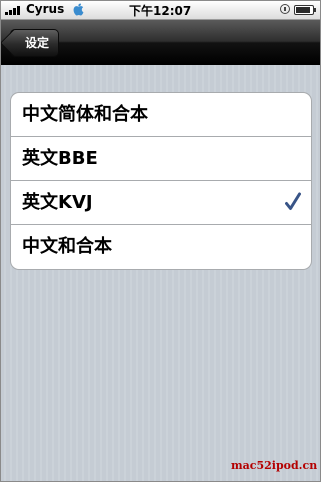 The height and width of the screenshot is (482, 321). I want to click on option-row-chinese-simplified-union: 中文简体和合本, so click(161, 115).